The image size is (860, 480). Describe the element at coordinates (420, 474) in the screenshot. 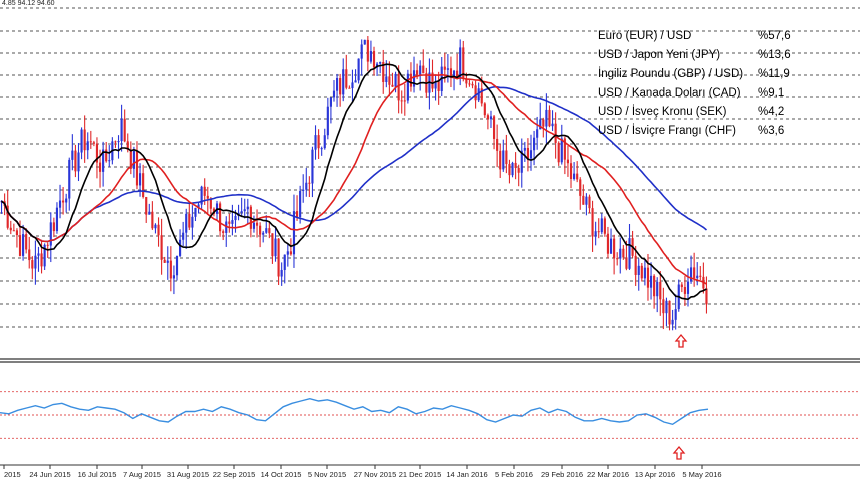

I see `x-tick-label: 21 Dec 2015` at that location.